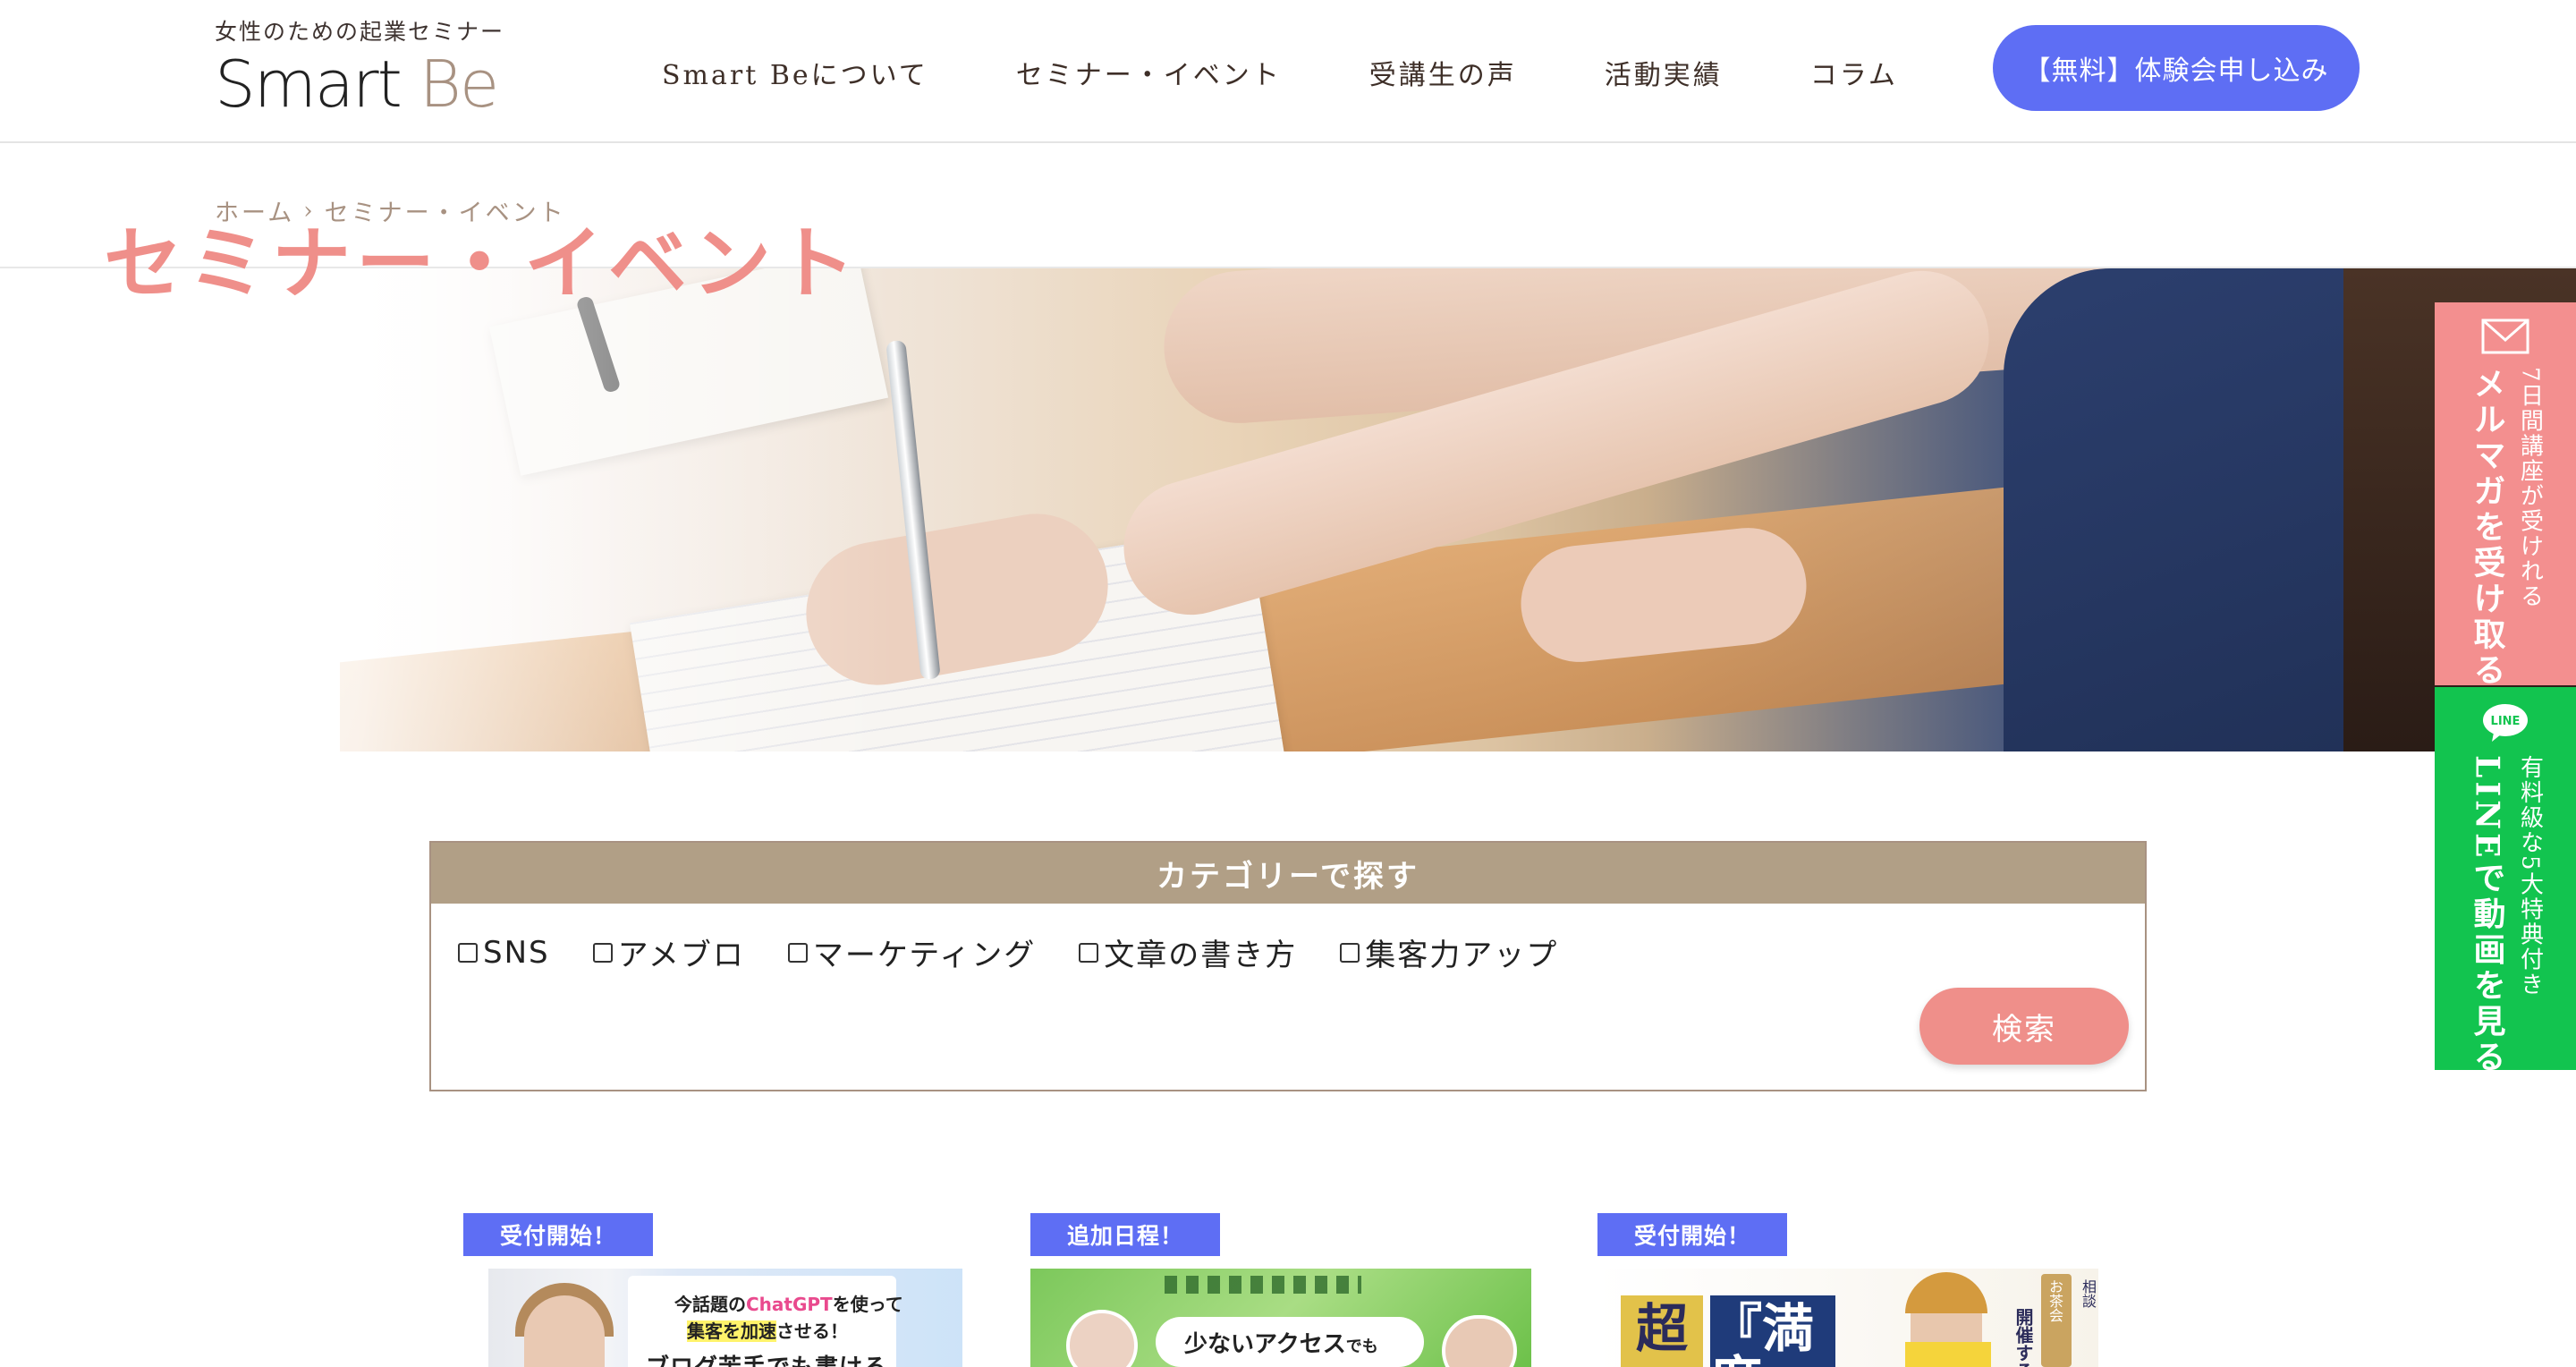 This screenshot has width=2576, height=1367. I want to click on thumbnail-tag-text: お茶会, so click(2054, 1300).